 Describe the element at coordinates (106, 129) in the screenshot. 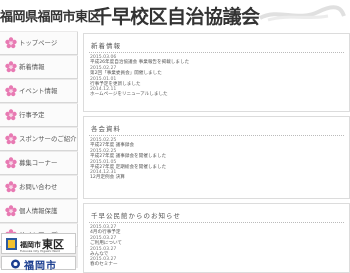

I see `panel-title: 各会資料` at that location.